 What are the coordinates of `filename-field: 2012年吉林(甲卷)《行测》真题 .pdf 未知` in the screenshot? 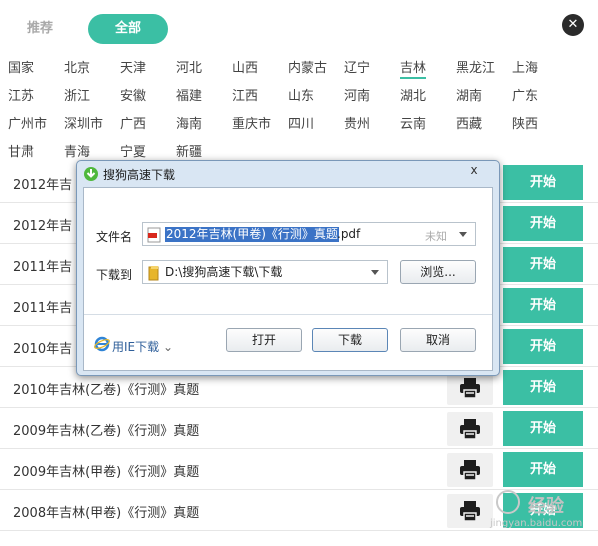 It's located at (309, 234).